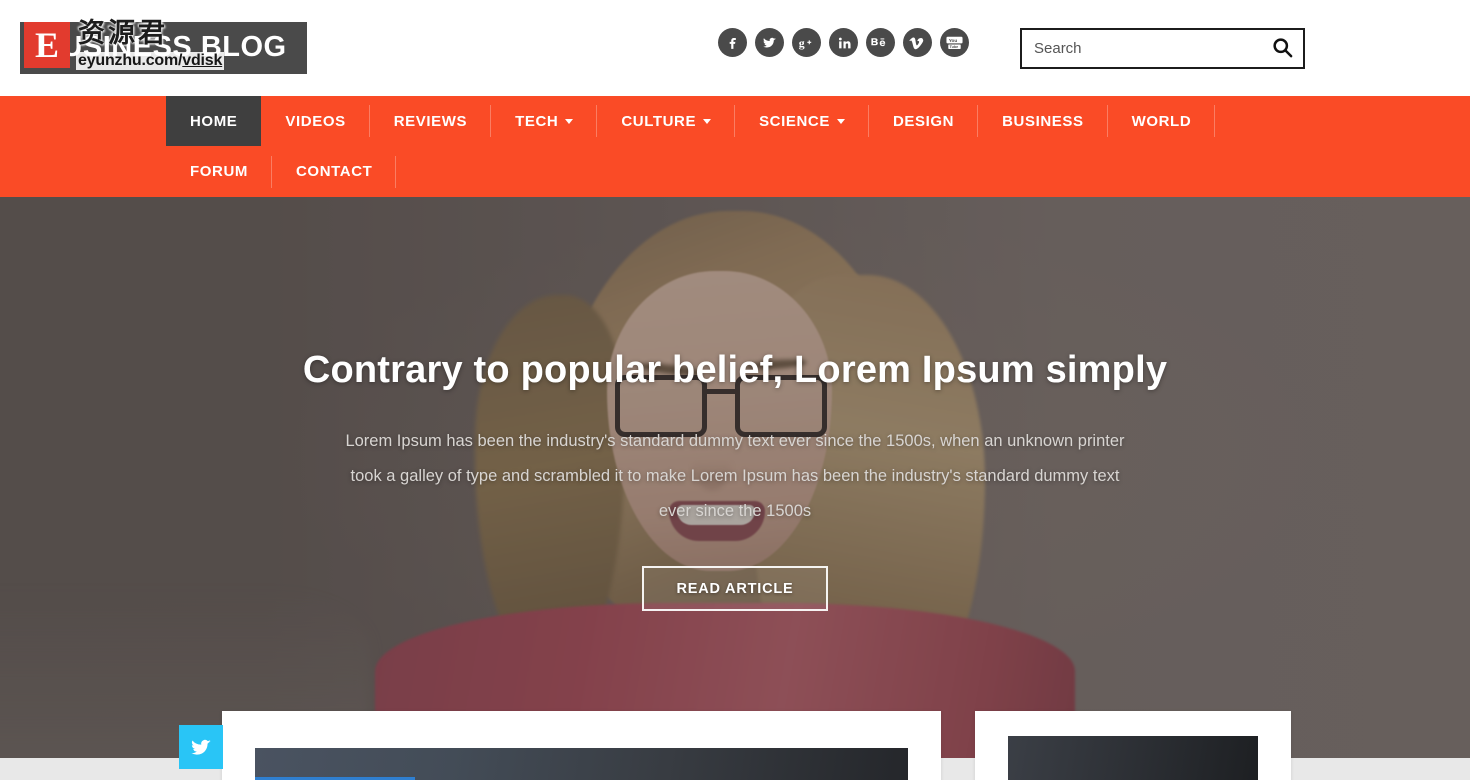  Describe the element at coordinates (769, 42) in the screenshot. I see `twitter-icon` at that location.